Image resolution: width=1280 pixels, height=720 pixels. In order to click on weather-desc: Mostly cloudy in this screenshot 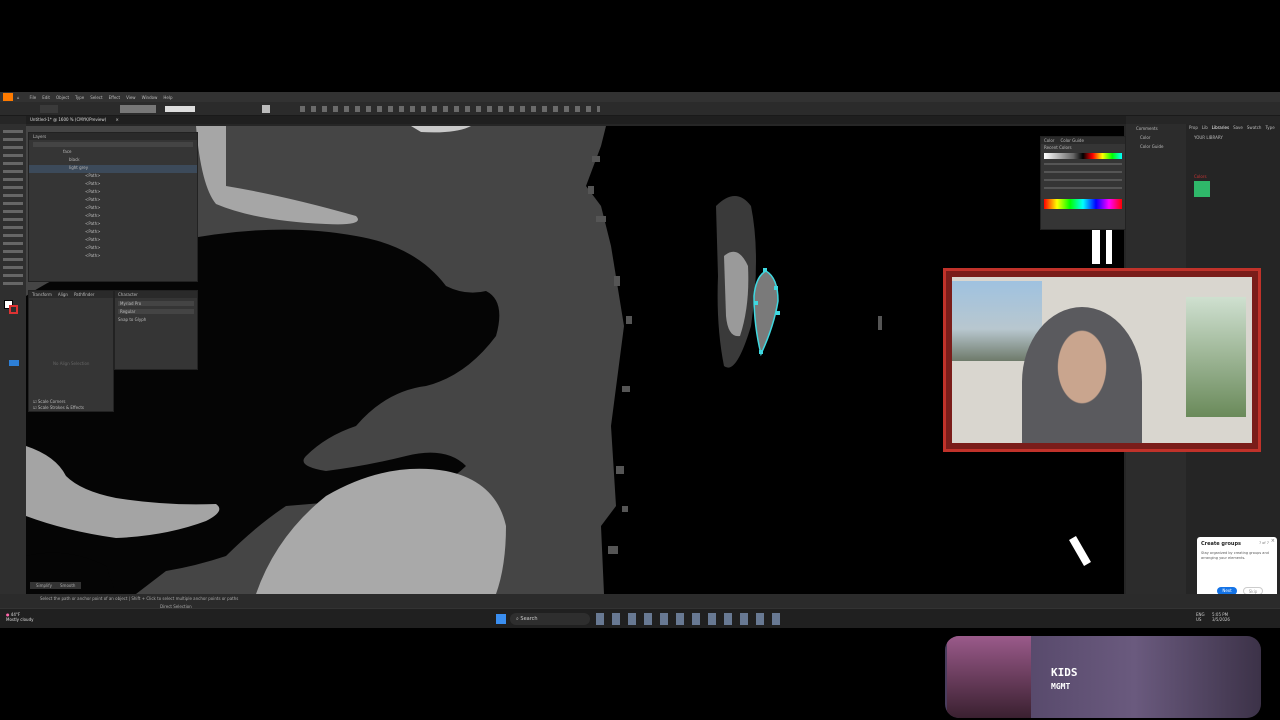, I will do `click(20, 619)`.